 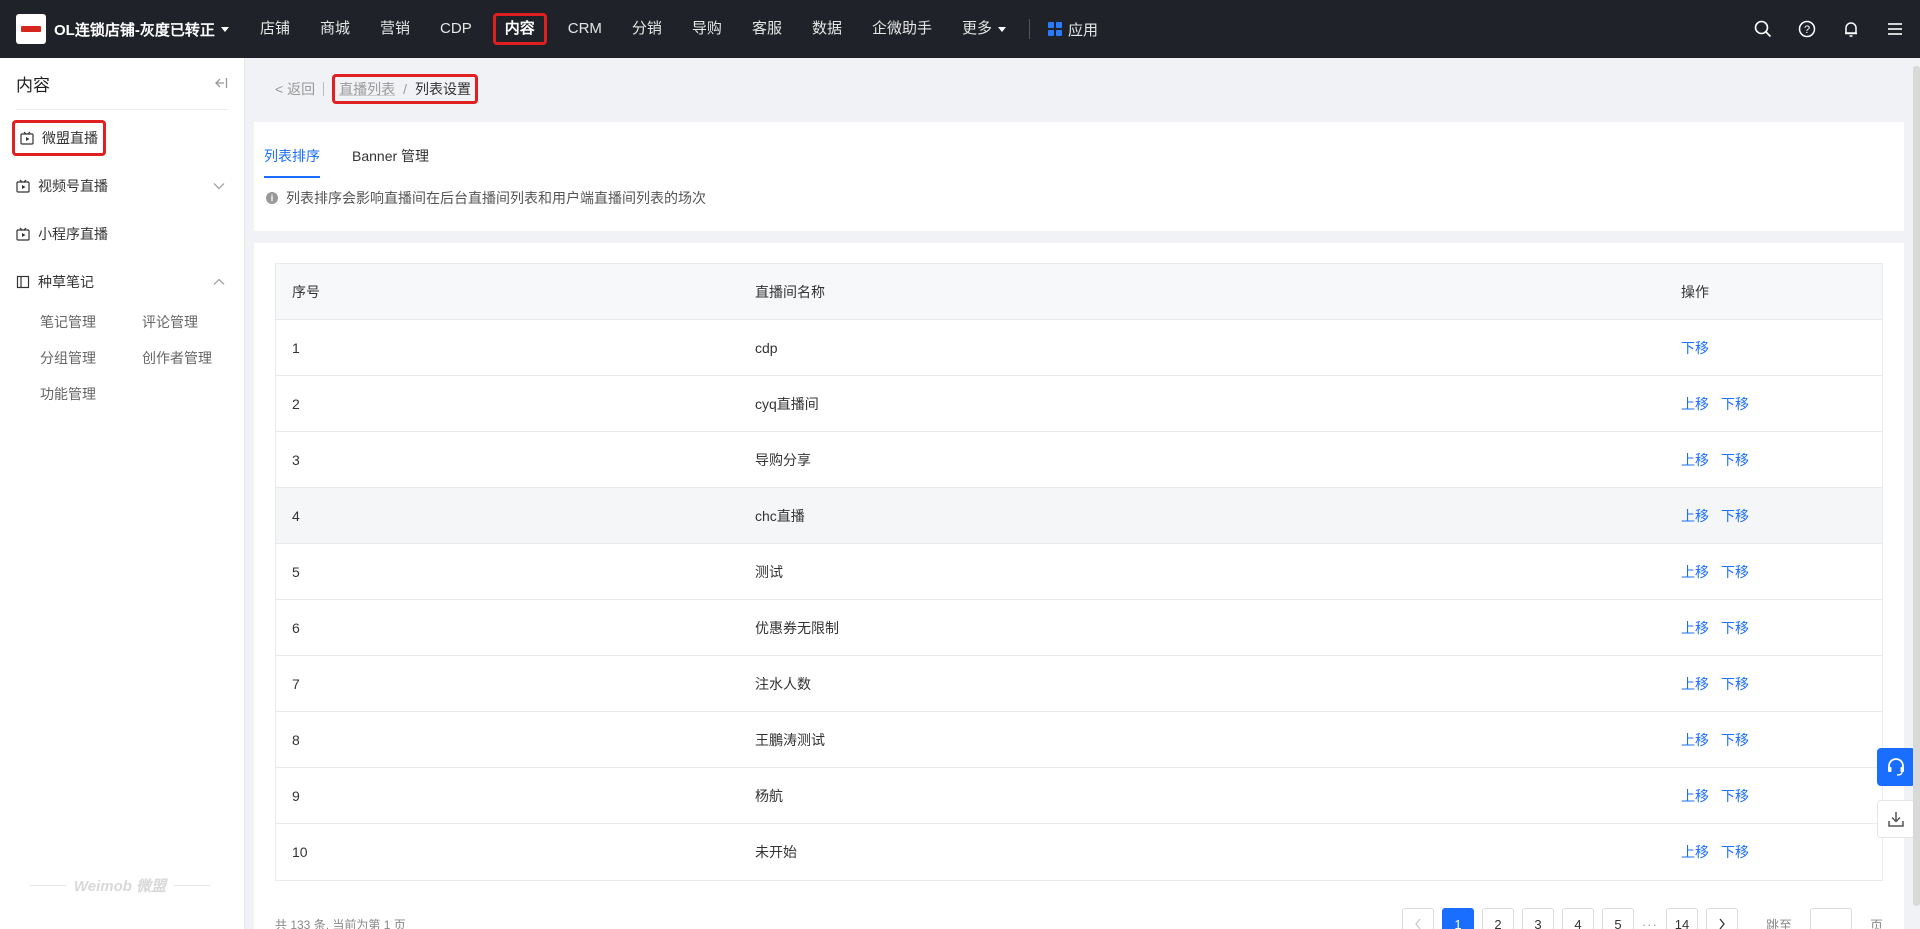 I want to click on nav-item-shop: 店铺, so click(x=275, y=29).